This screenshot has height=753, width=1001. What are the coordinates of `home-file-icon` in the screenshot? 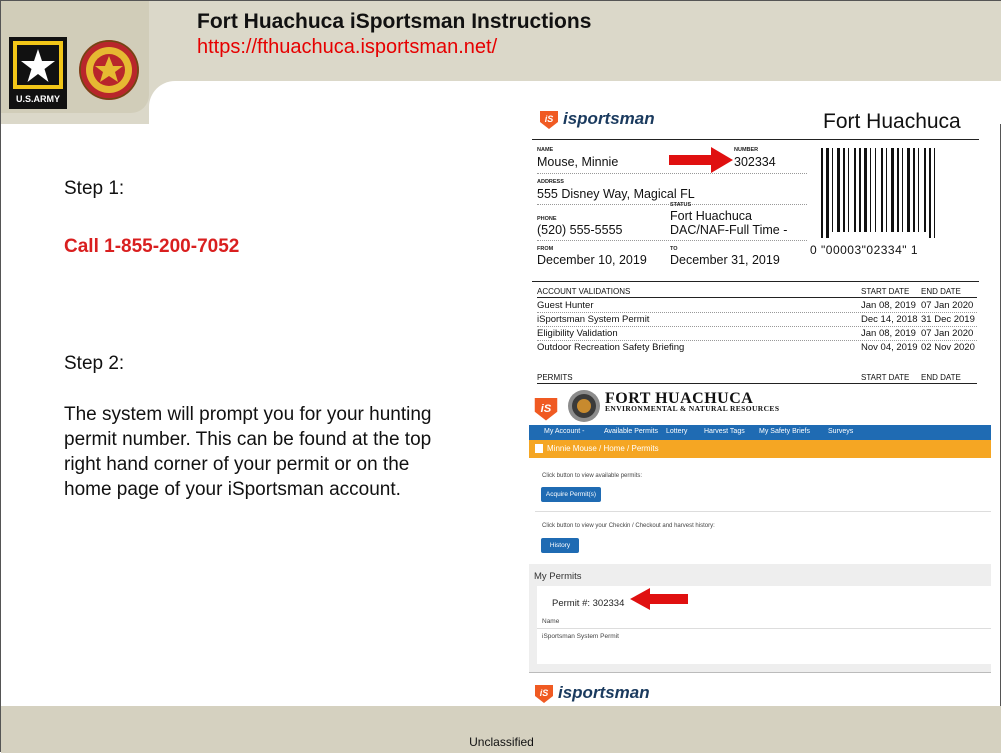 It's located at (539, 448).